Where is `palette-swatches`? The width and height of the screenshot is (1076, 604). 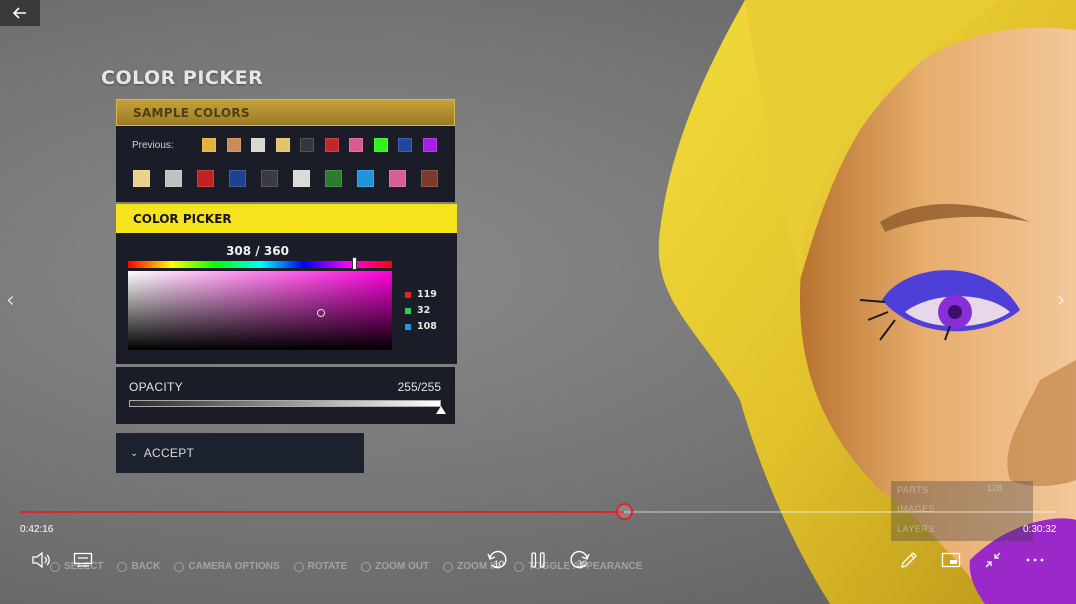
palette-swatches is located at coordinates (293, 178).